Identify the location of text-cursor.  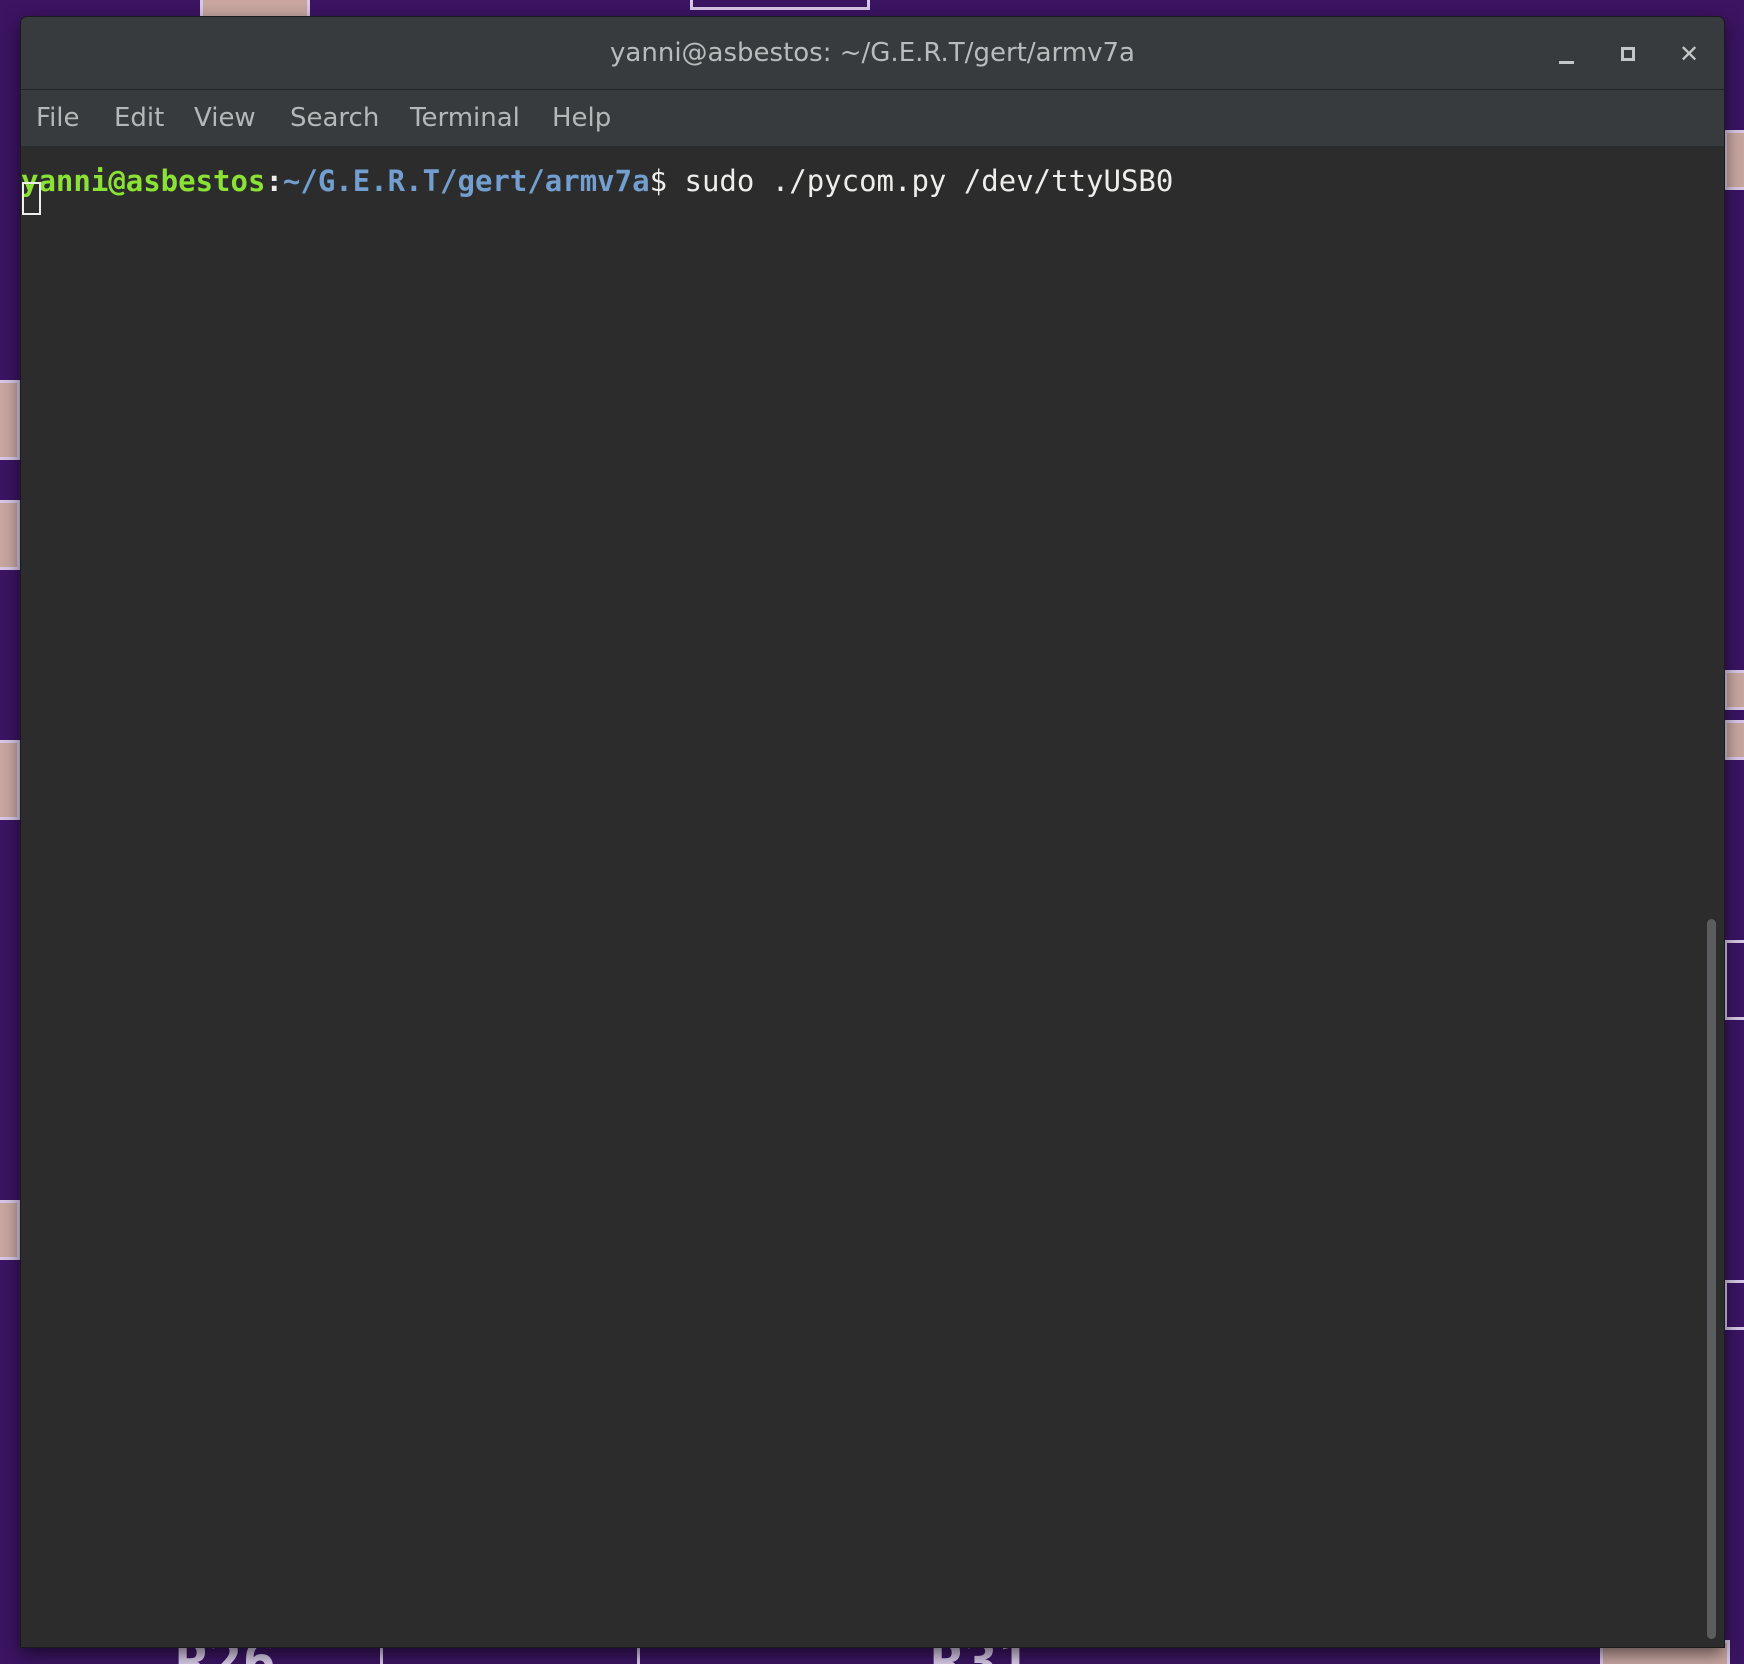
(31, 198).